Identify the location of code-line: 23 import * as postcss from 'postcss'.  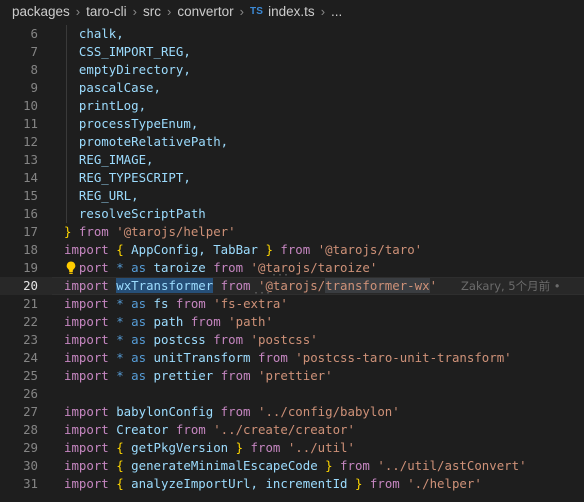
(292, 340).